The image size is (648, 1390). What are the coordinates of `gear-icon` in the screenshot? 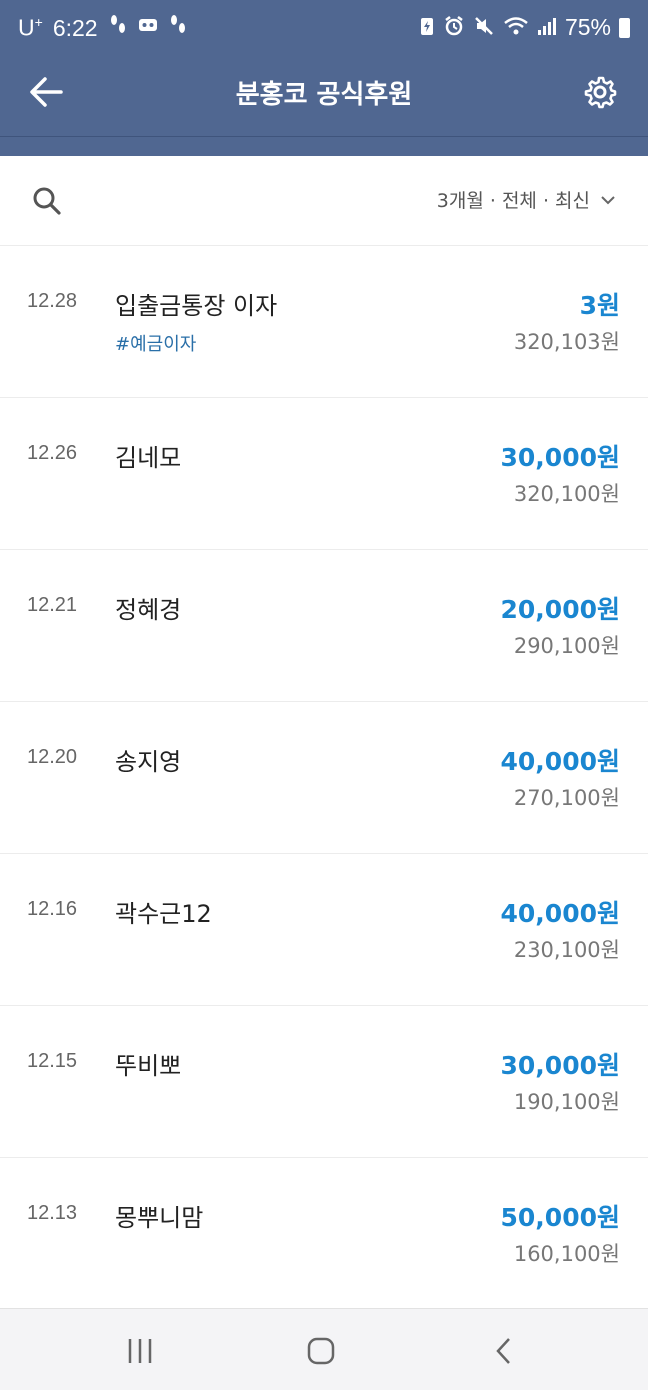 It's located at (600, 92).